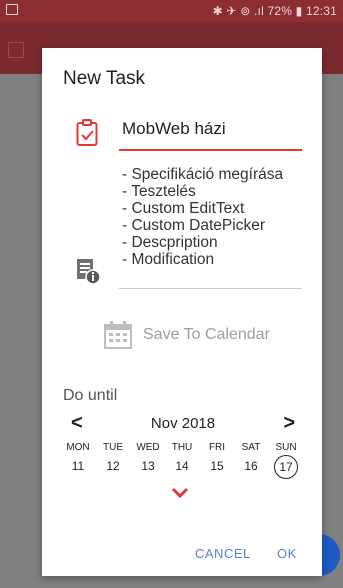  Describe the element at coordinates (286, 467) in the screenshot. I see `day-date: 17` at that location.